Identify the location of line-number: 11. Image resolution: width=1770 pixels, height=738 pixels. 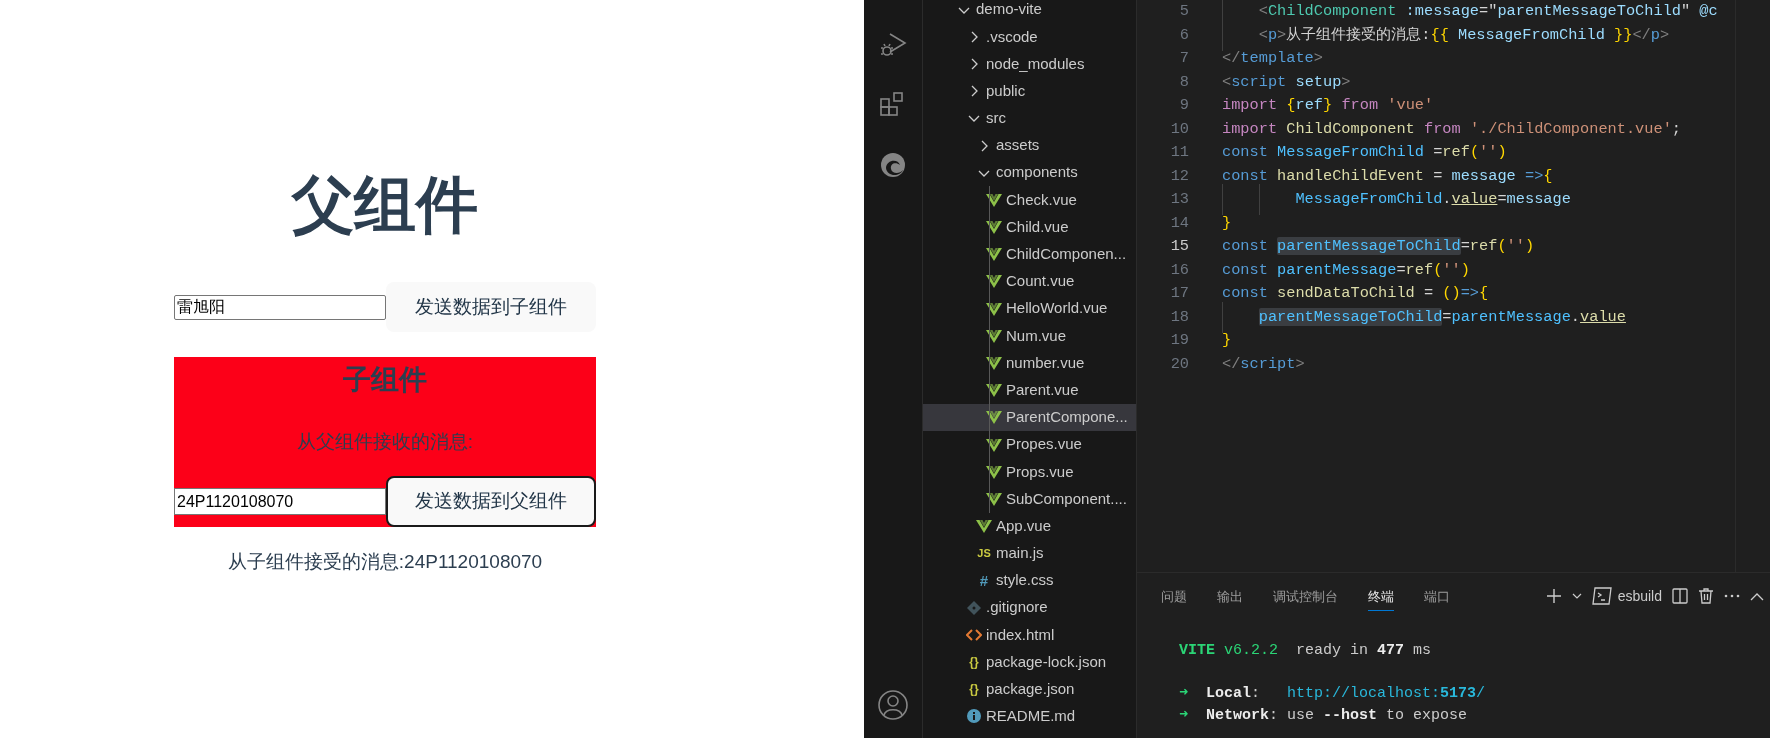
(1179, 153).